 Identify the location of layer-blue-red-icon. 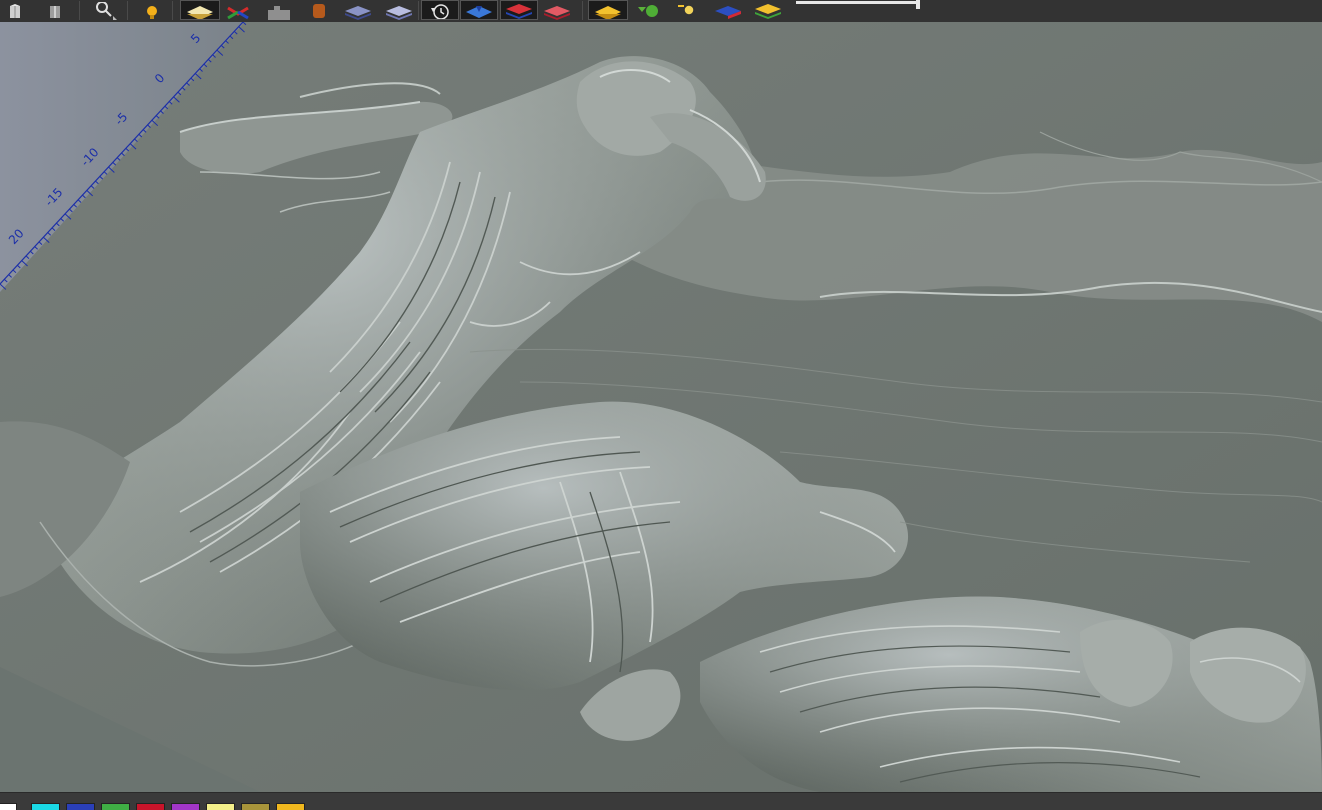
(728, 13).